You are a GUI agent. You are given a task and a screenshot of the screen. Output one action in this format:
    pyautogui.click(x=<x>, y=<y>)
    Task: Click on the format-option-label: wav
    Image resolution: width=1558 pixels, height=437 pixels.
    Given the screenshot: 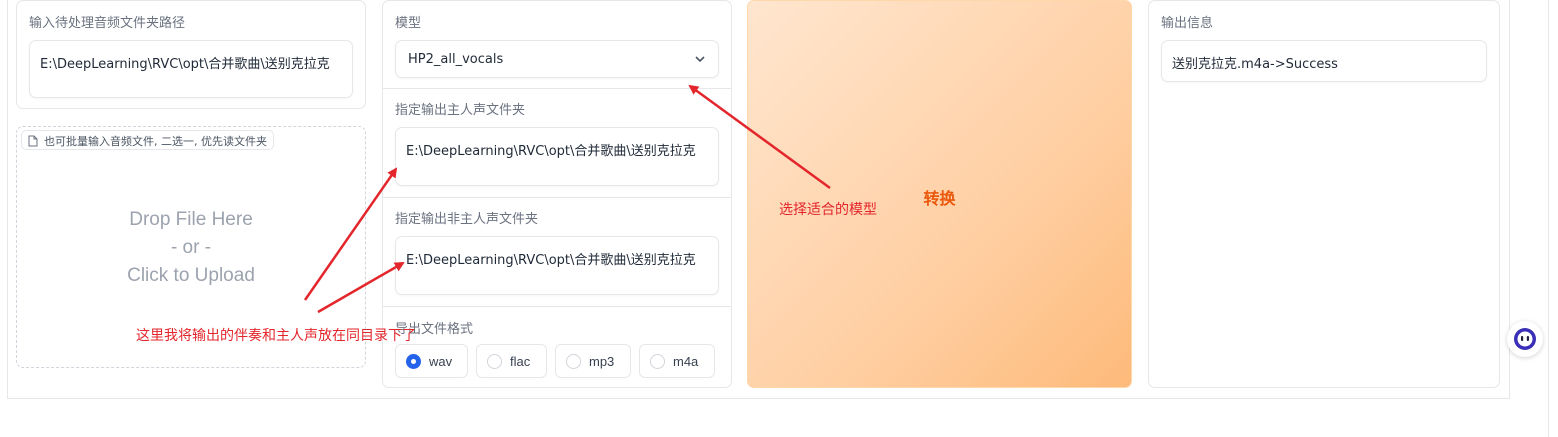 What is the action you would take?
    pyautogui.click(x=441, y=361)
    